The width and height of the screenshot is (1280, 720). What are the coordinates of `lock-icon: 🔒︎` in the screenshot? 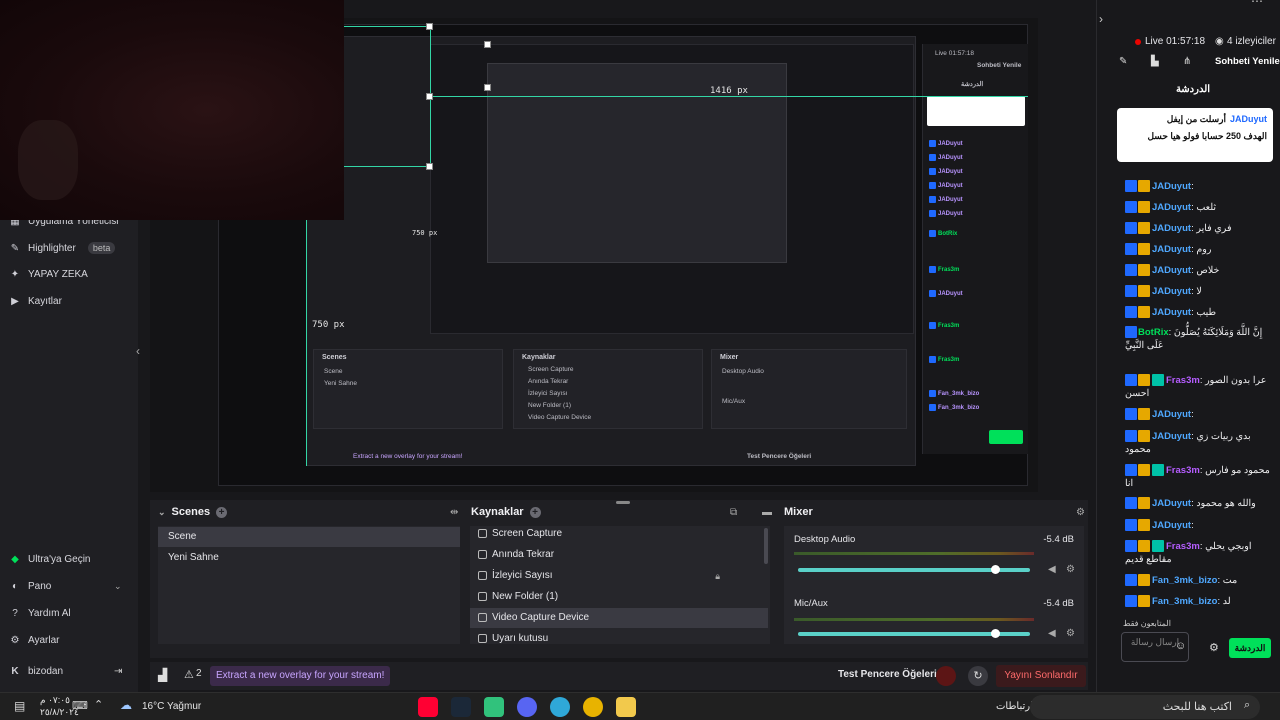 It's located at (717, 576).